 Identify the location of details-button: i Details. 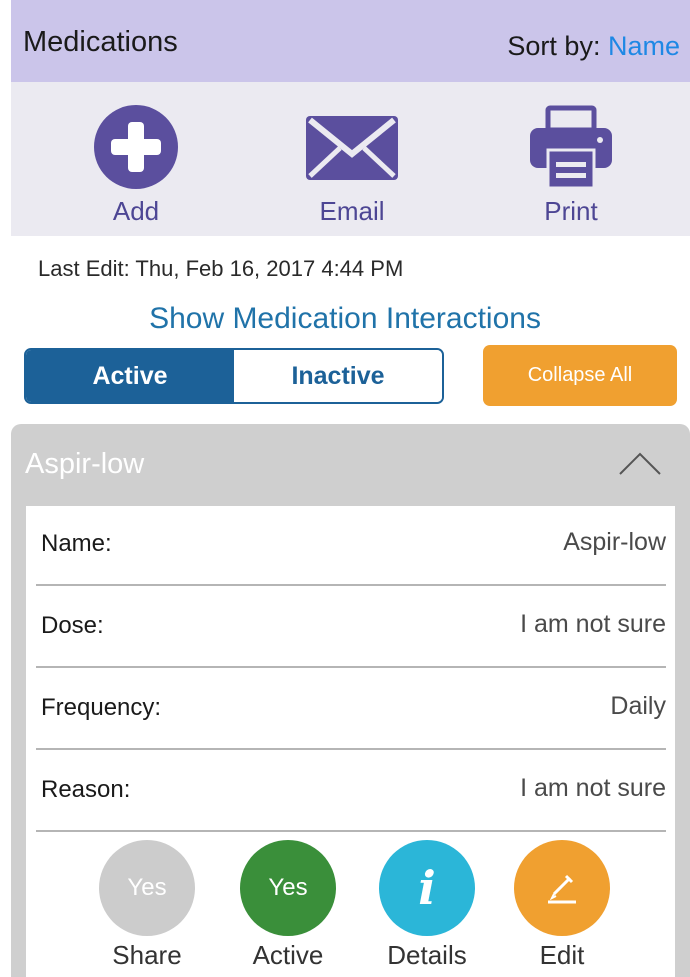
(427, 905).